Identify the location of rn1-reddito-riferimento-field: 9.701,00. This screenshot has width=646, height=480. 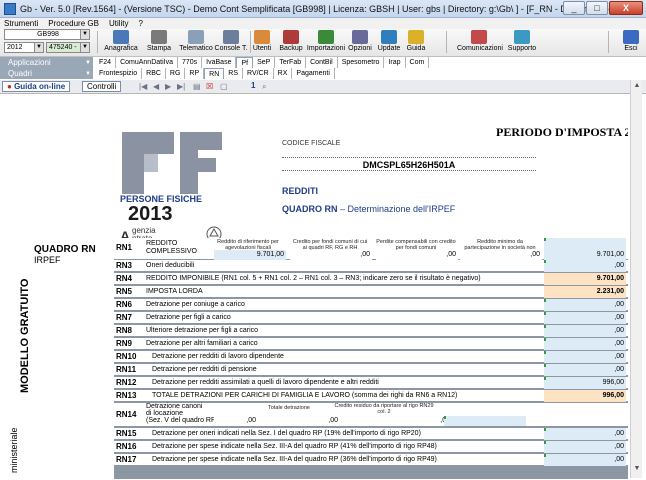
(250, 255).